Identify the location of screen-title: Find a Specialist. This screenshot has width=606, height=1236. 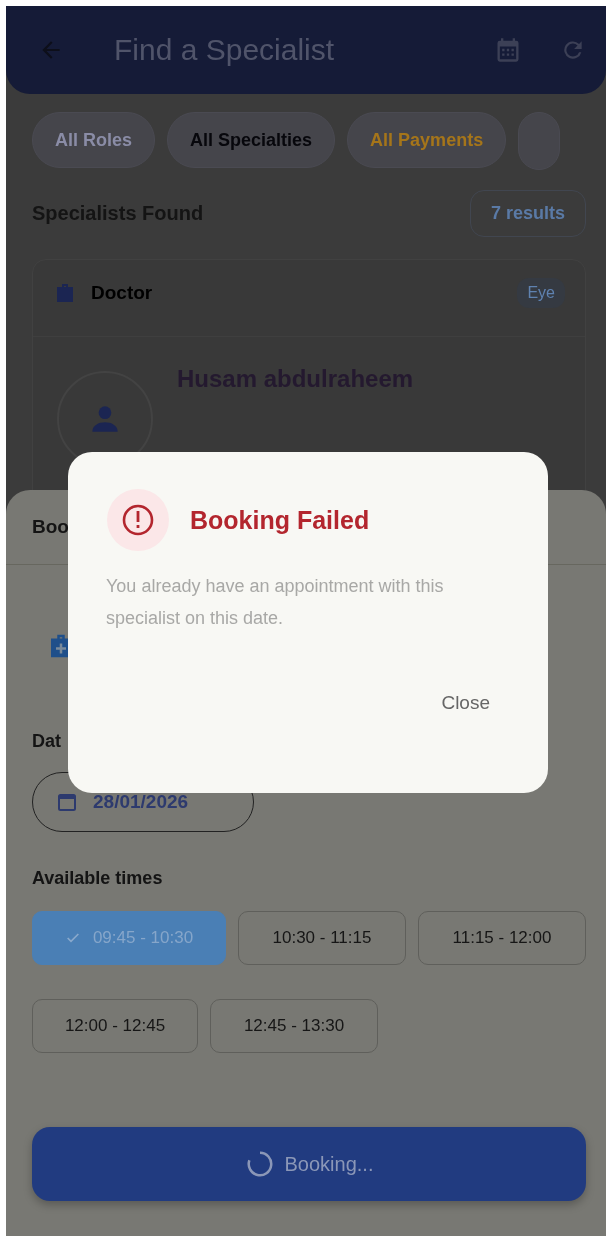
(225, 50).